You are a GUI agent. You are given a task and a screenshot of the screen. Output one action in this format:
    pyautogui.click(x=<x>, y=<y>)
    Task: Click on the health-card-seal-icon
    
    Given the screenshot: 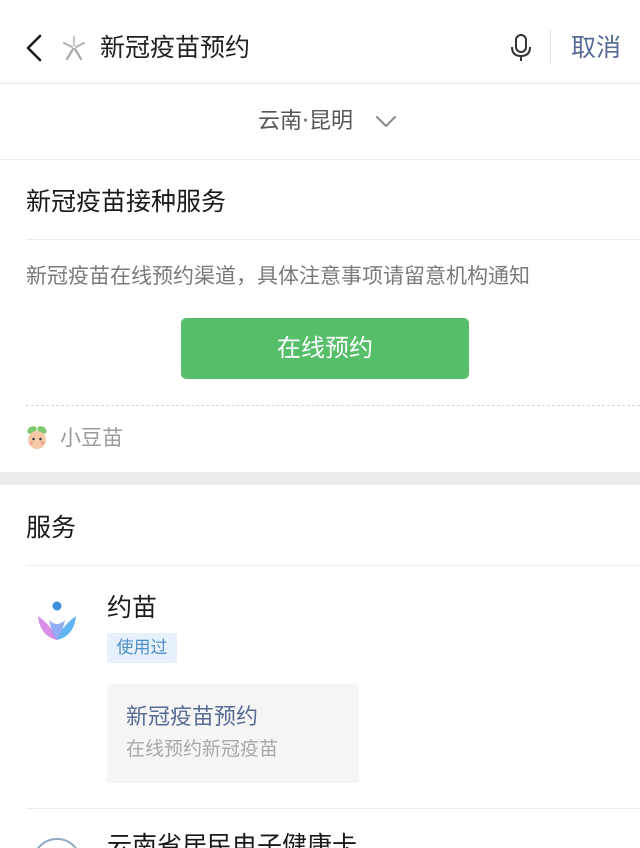 What is the action you would take?
    pyautogui.click(x=57, y=843)
    